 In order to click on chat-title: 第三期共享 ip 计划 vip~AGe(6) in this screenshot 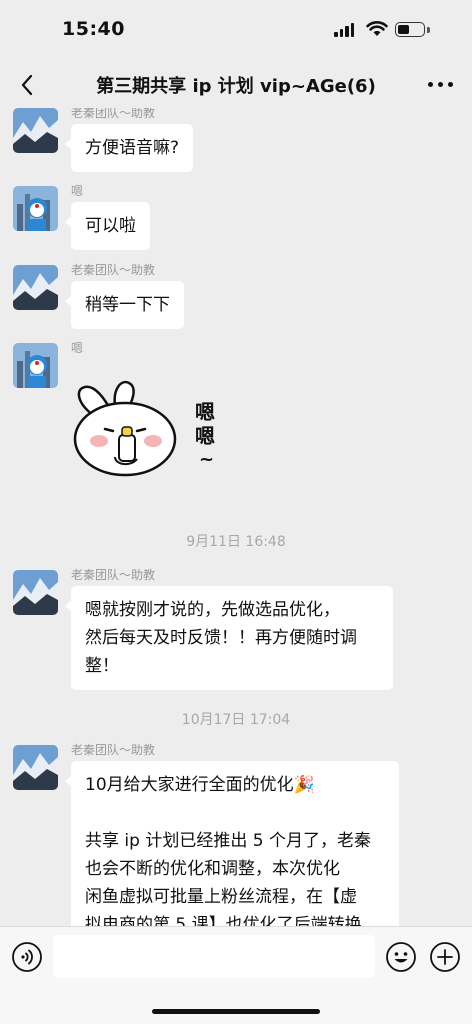, I will do `click(236, 86)`.